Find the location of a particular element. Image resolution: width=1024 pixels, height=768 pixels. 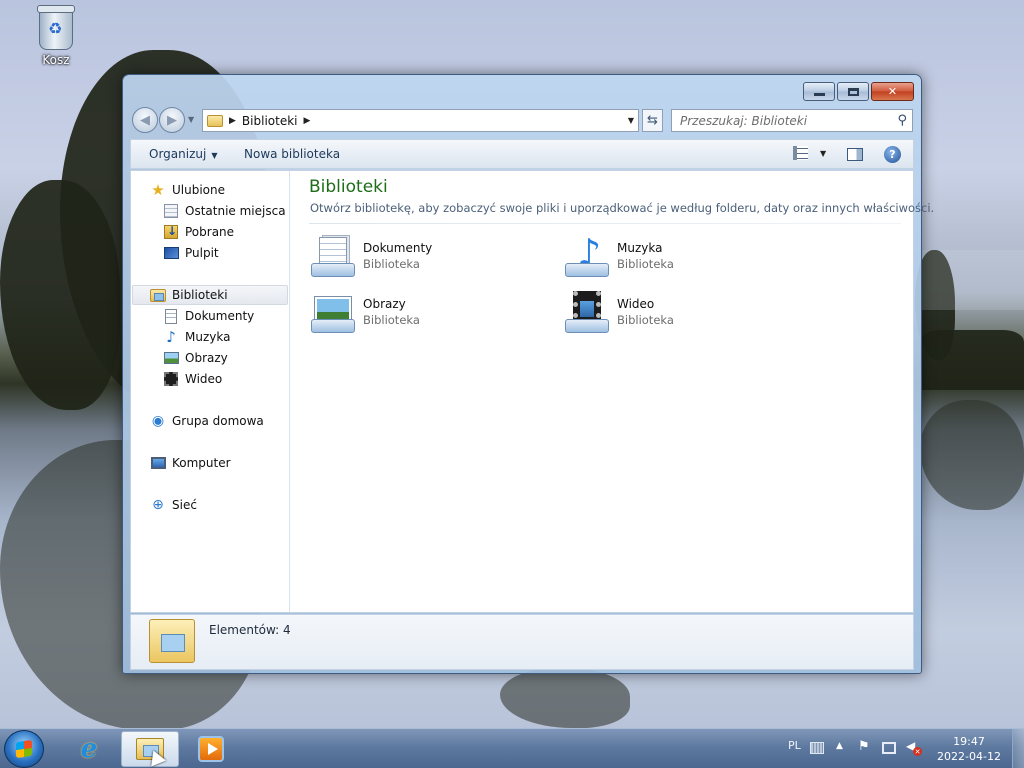

nav-item-computer: Komputer is located at coordinates (190, 463).